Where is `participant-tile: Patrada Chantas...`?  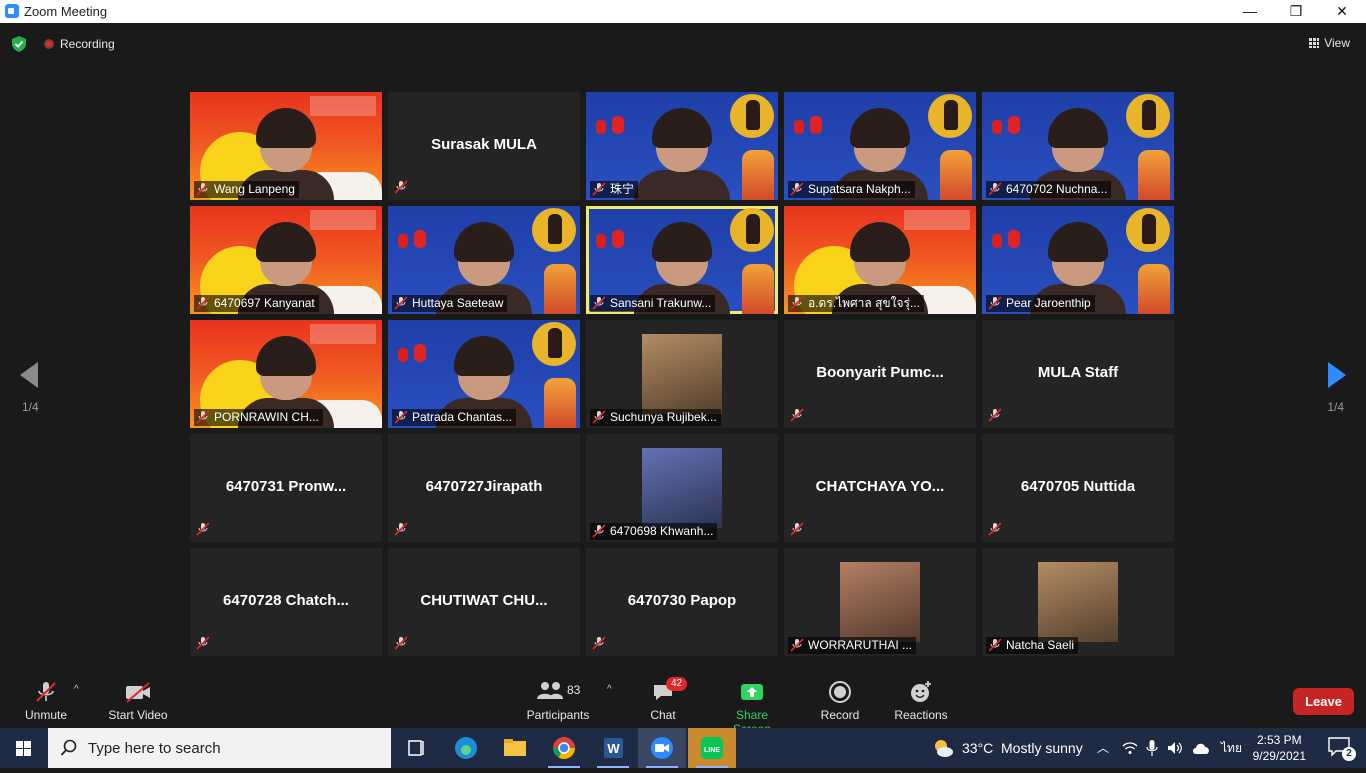 participant-tile: Patrada Chantas... is located at coordinates (484, 374).